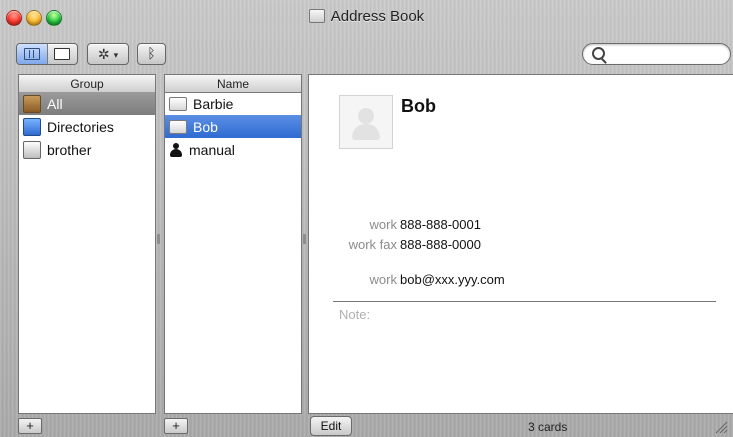 The width and height of the screenshot is (733, 437). Describe the element at coordinates (103, 54) in the screenshot. I see `gear-icon: ✲` at that location.